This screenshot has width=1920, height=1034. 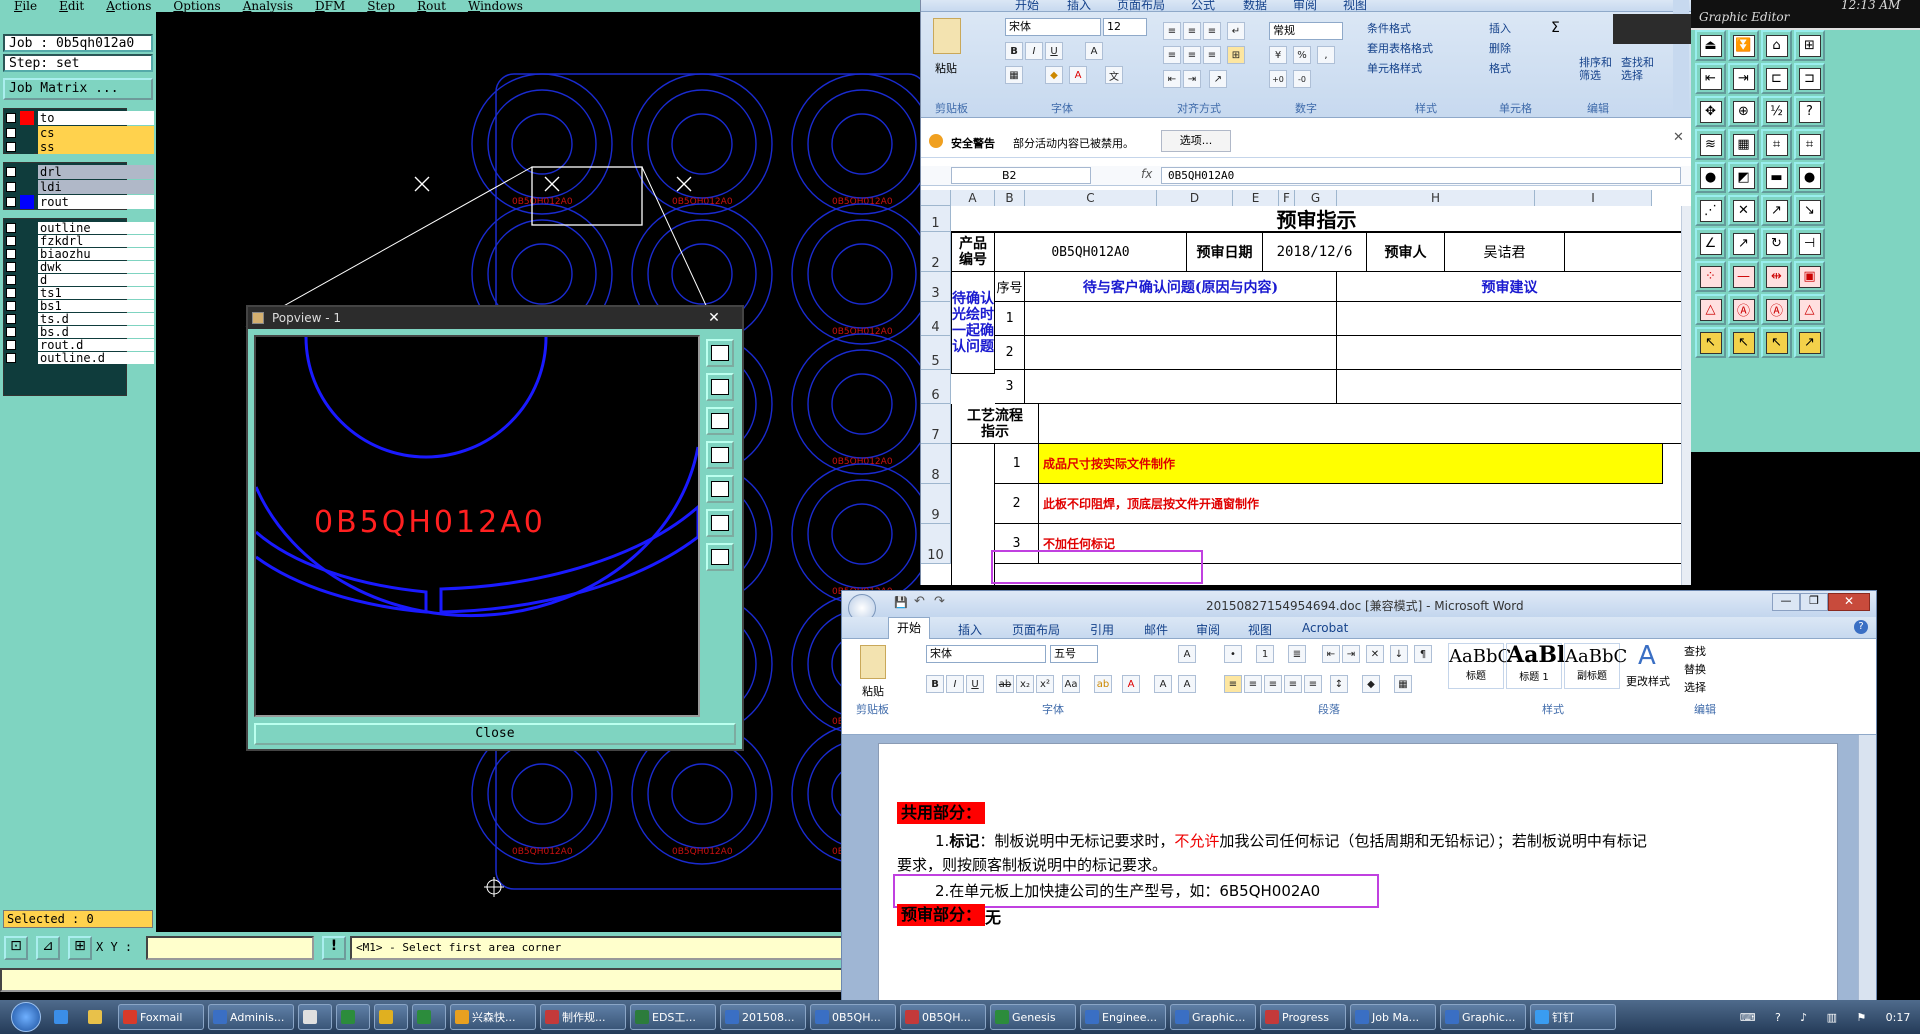 What do you see at coordinates (1010, 353) in the screenshot?
I see `issue-no: 2` at bounding box center [1010, 353].